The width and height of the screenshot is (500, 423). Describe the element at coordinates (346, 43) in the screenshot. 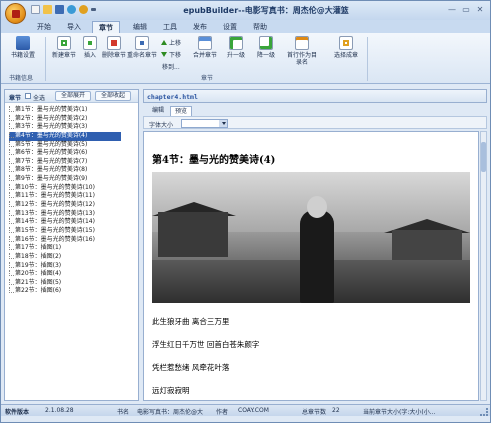

I see `select-as-chapter-icon` at that location.